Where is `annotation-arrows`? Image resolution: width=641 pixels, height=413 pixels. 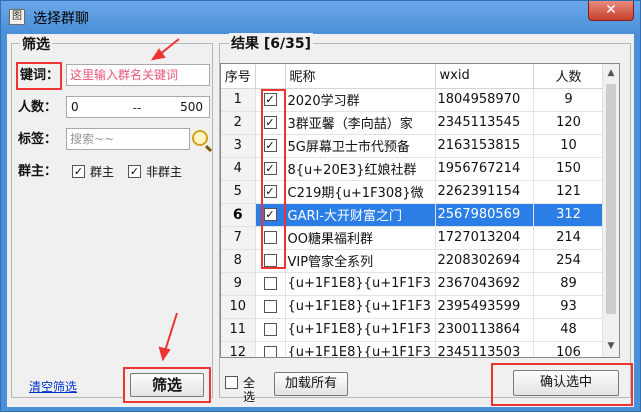
annotation-arrows is located at coordinates (165, 200).